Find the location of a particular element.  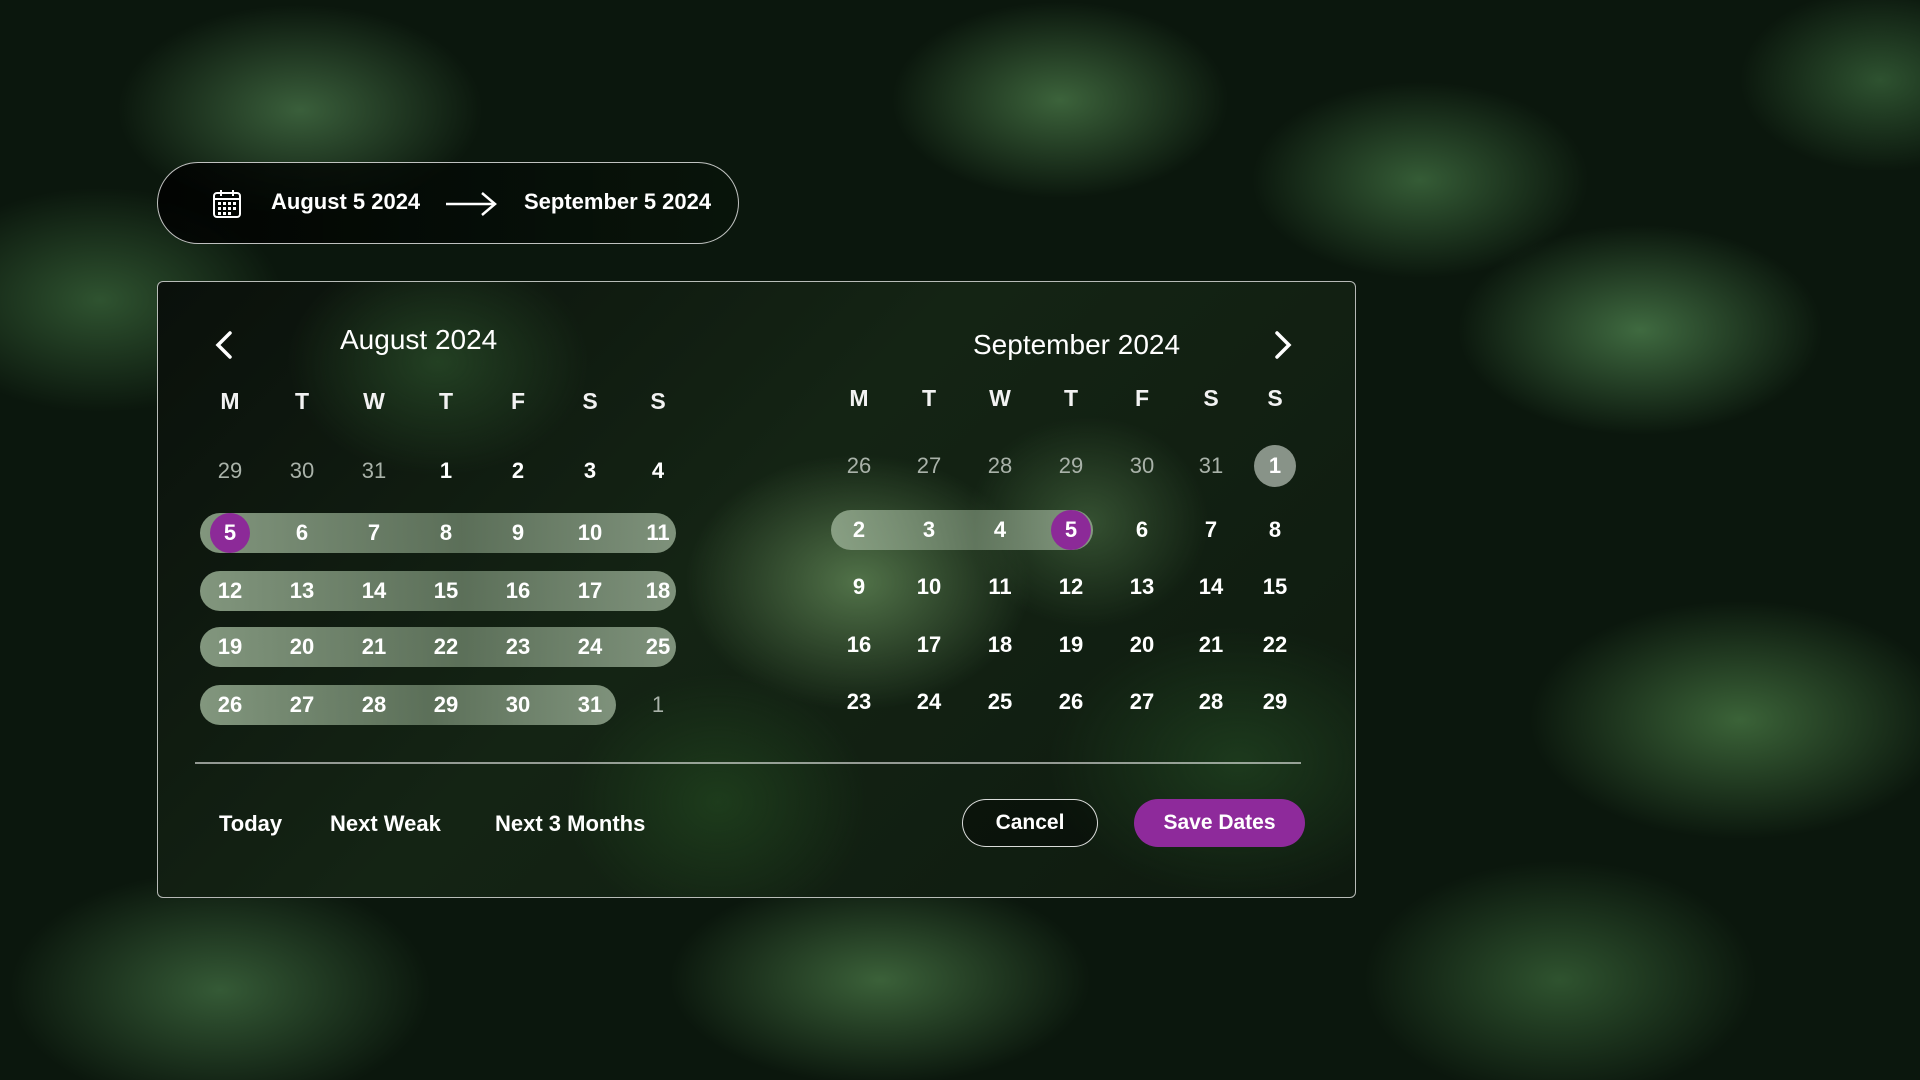

left-day-cell: 6 is located at coordinates (302, 533).